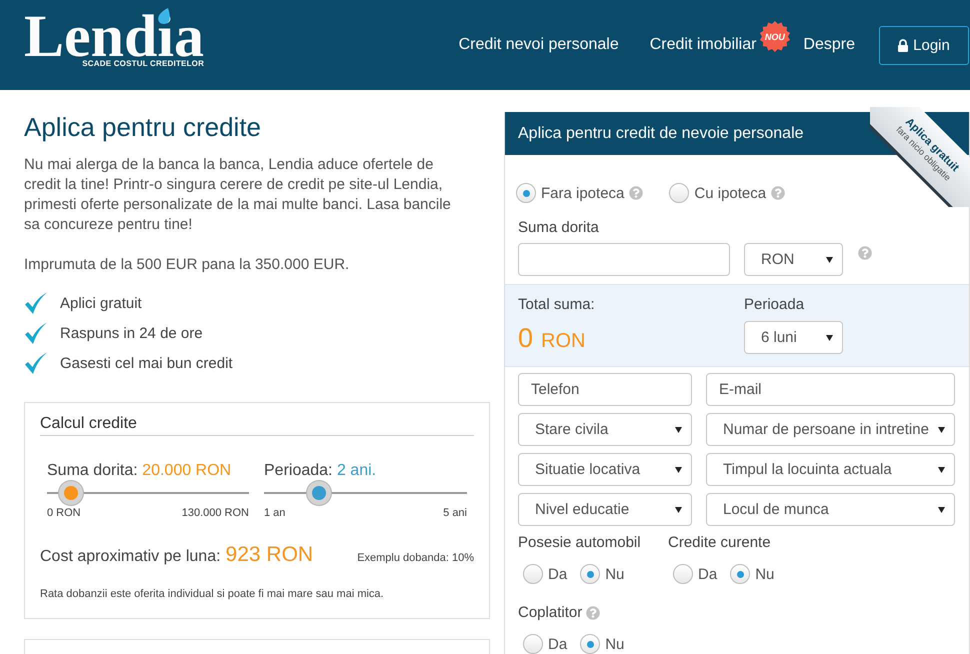 Image resolution: width=970 pixels, height=654 pixels. Describe the element at coordinates (830, 469) in the screenshot. I see `select-field: Timpul la locuinta actuala` at that location.